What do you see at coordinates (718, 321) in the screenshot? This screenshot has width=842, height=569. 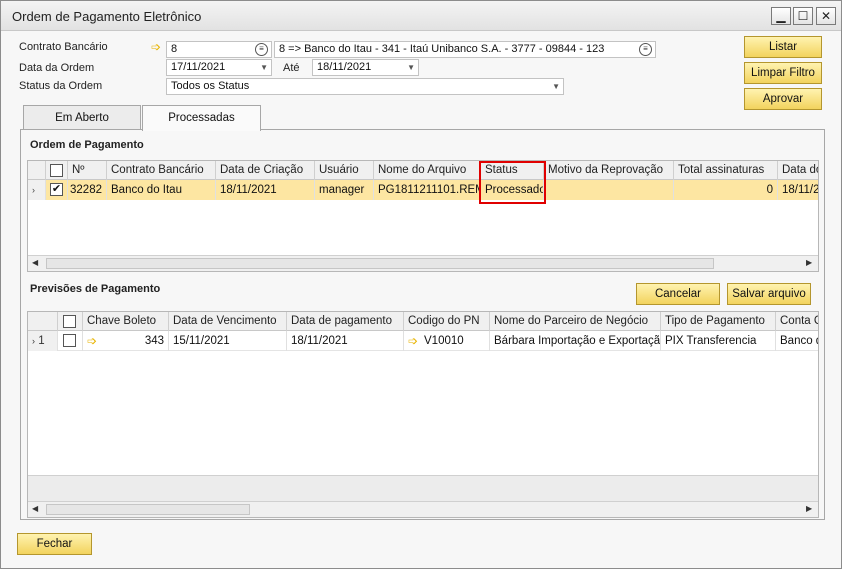 I see `col-tipo-pagamento: Tipo de Pagamento` at bounding box center [718, 321].